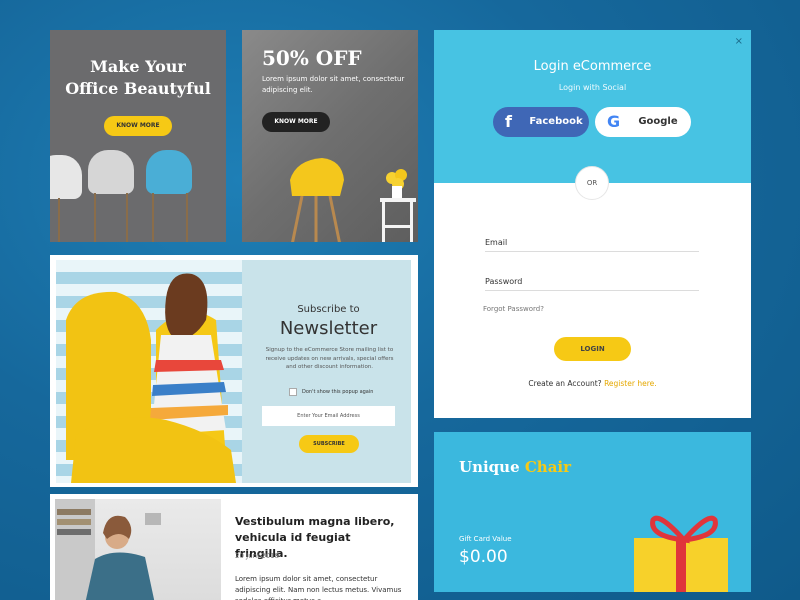 The height and width of the screenshot is (600, 800). What do you see at coordinates (592, 512) in the screenshot?
I see `gift-card: Unique Chair Gift Card Value $0.00` at bounding box center [592, 512].